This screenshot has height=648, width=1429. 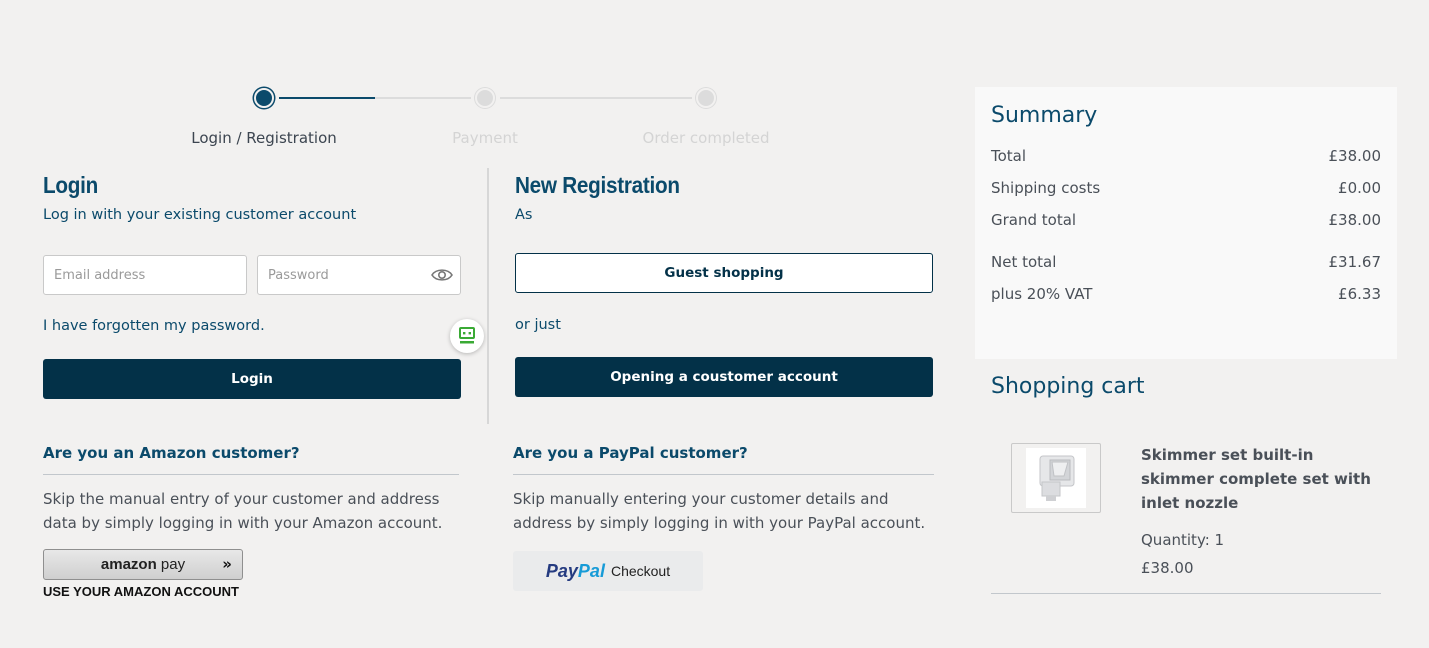 I want to click on email-input, so click(x=145, y=275).